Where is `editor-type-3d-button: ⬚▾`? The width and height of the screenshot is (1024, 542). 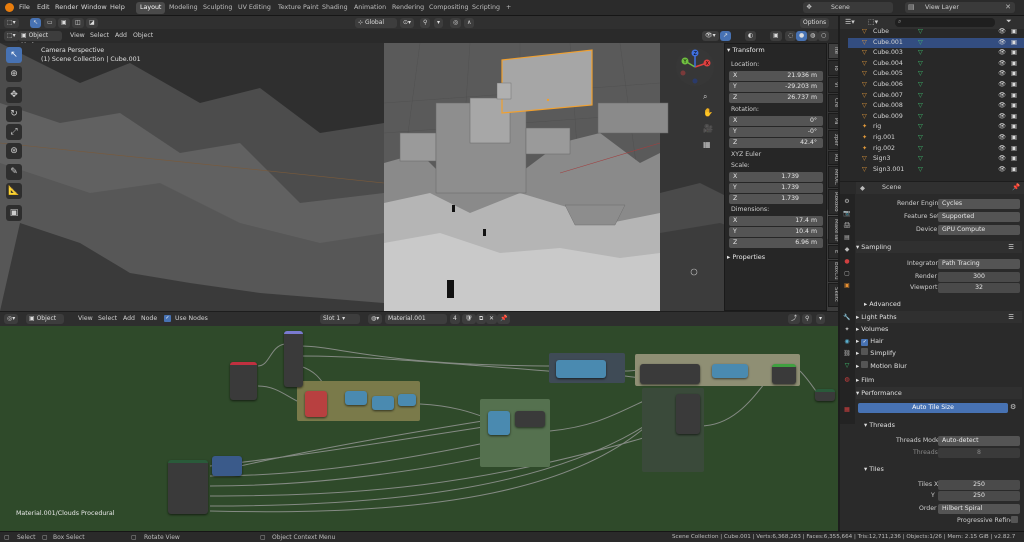 editor-type-3d-button: ⬚▾ is located at coordinates (11, 36).